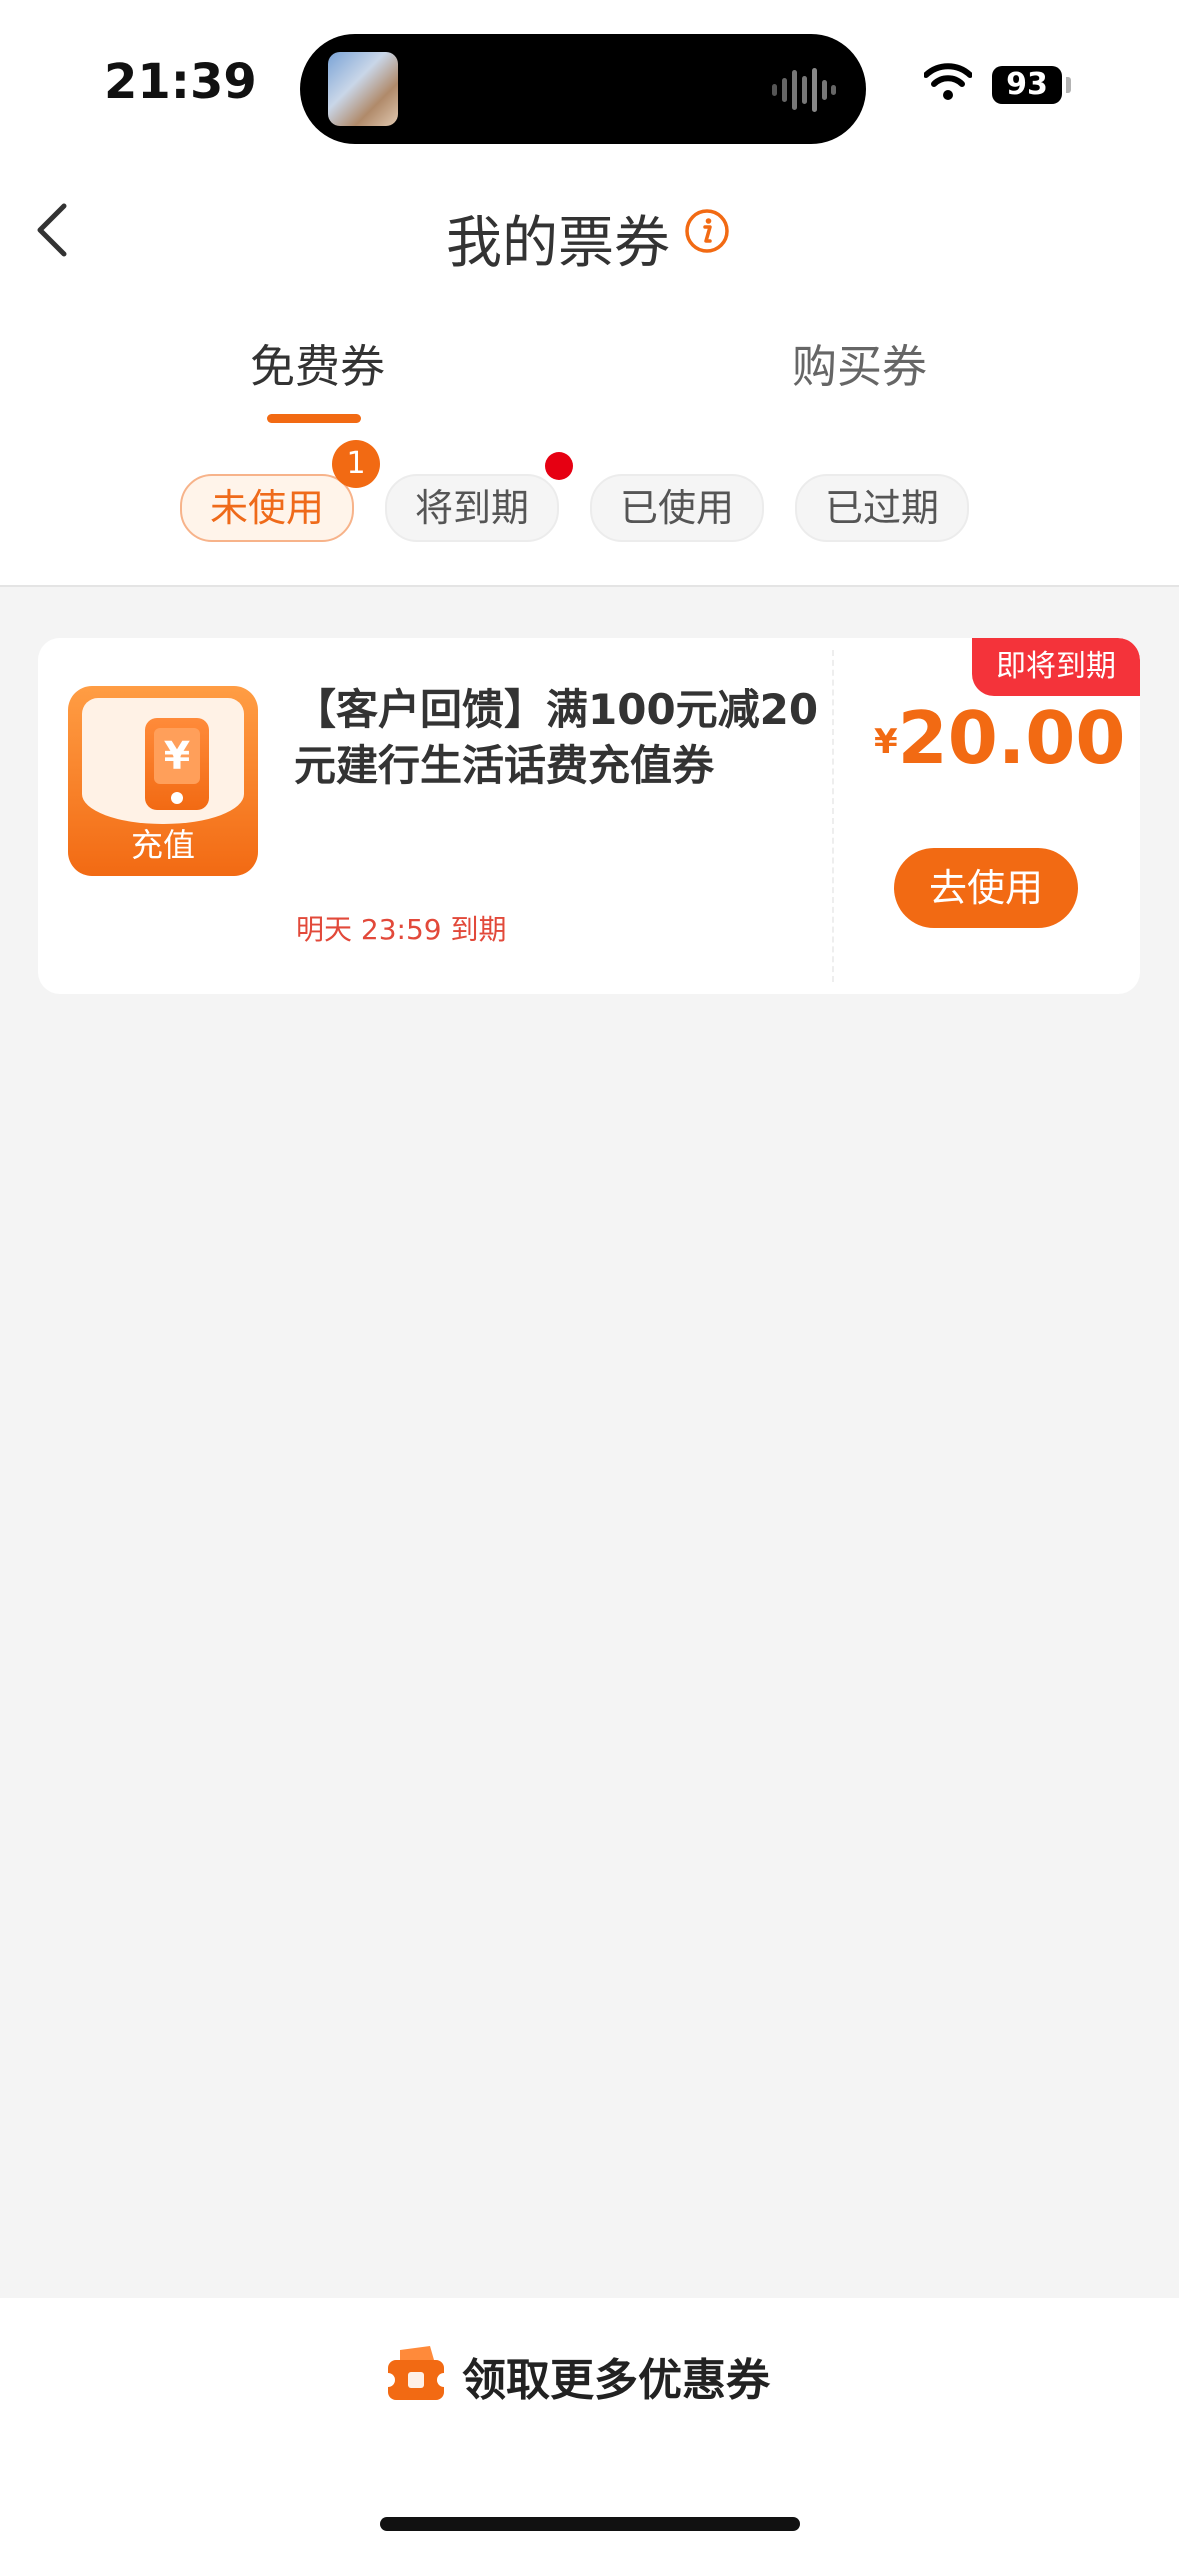 The image size is (1179, 2556). Describe the element at coordinates (177, 756) in the screenshot. I see `yuan-symbol-icon: ¥` at that location.